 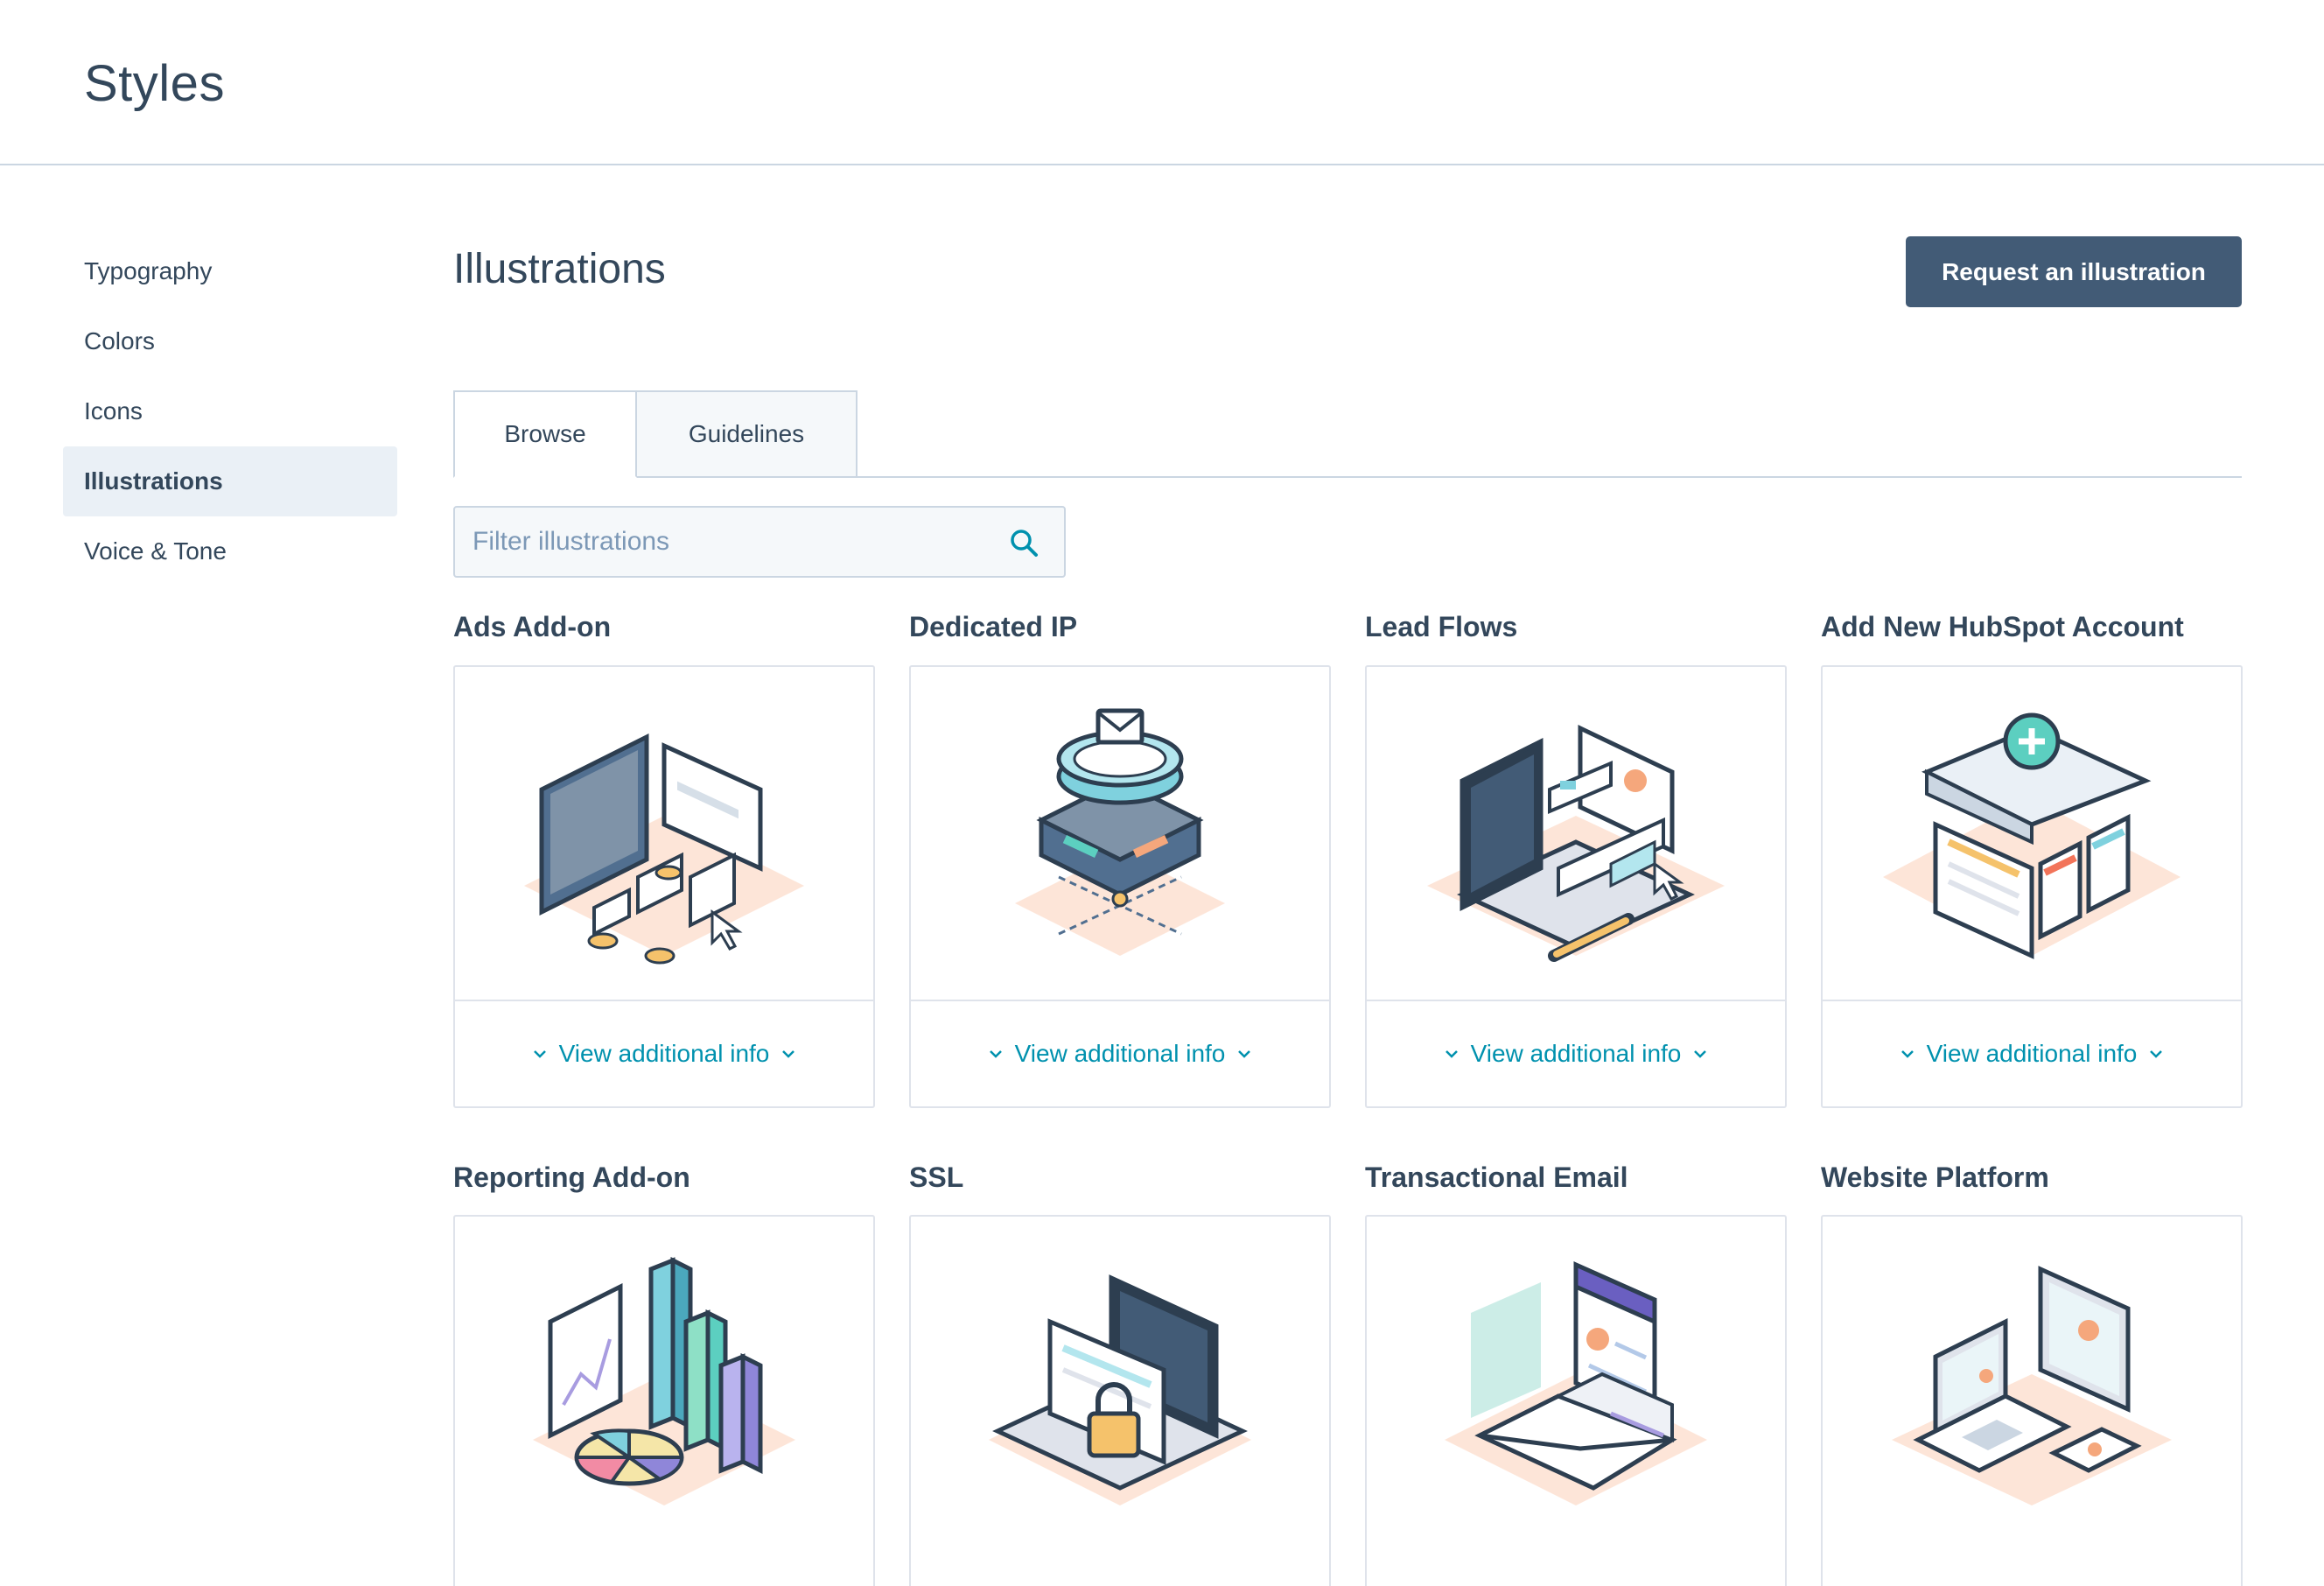 What do you see at coordinates (1576, 1383) in the screenshot?
I see `transactional-email-illustration` at bounding box center [1576, 1383].